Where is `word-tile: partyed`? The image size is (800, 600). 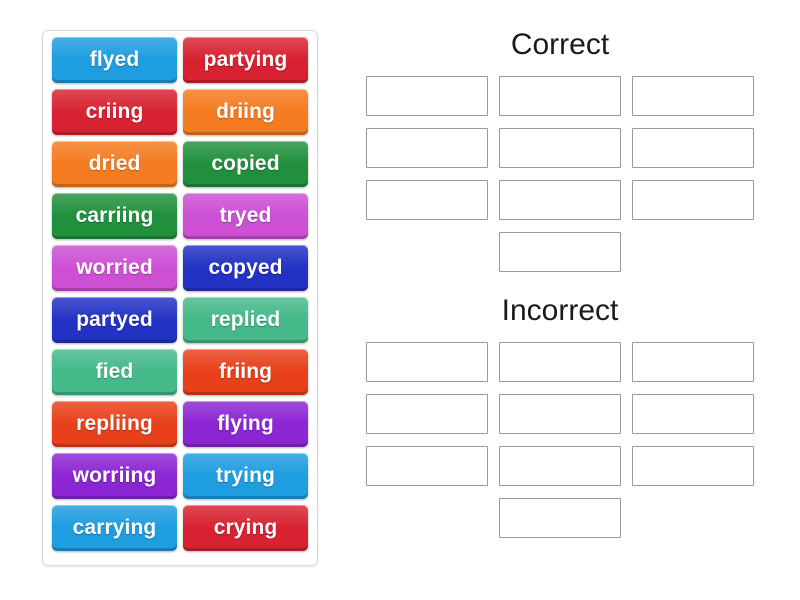
word-tile: partyed is located at coordinates (114, 320).